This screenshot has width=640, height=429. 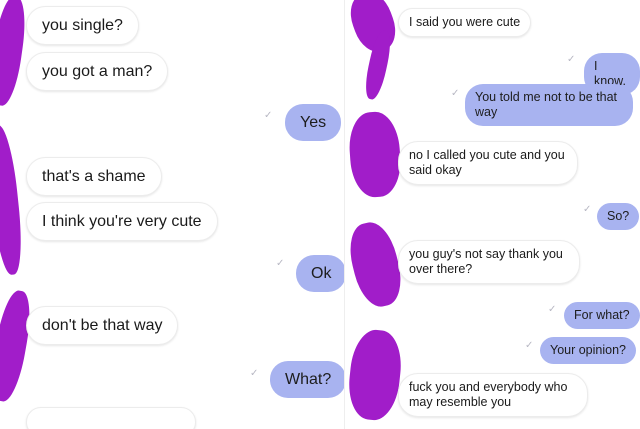 I want to click on message-bubble: you guy's not say thank you over there?, so click(x=489, y=262).